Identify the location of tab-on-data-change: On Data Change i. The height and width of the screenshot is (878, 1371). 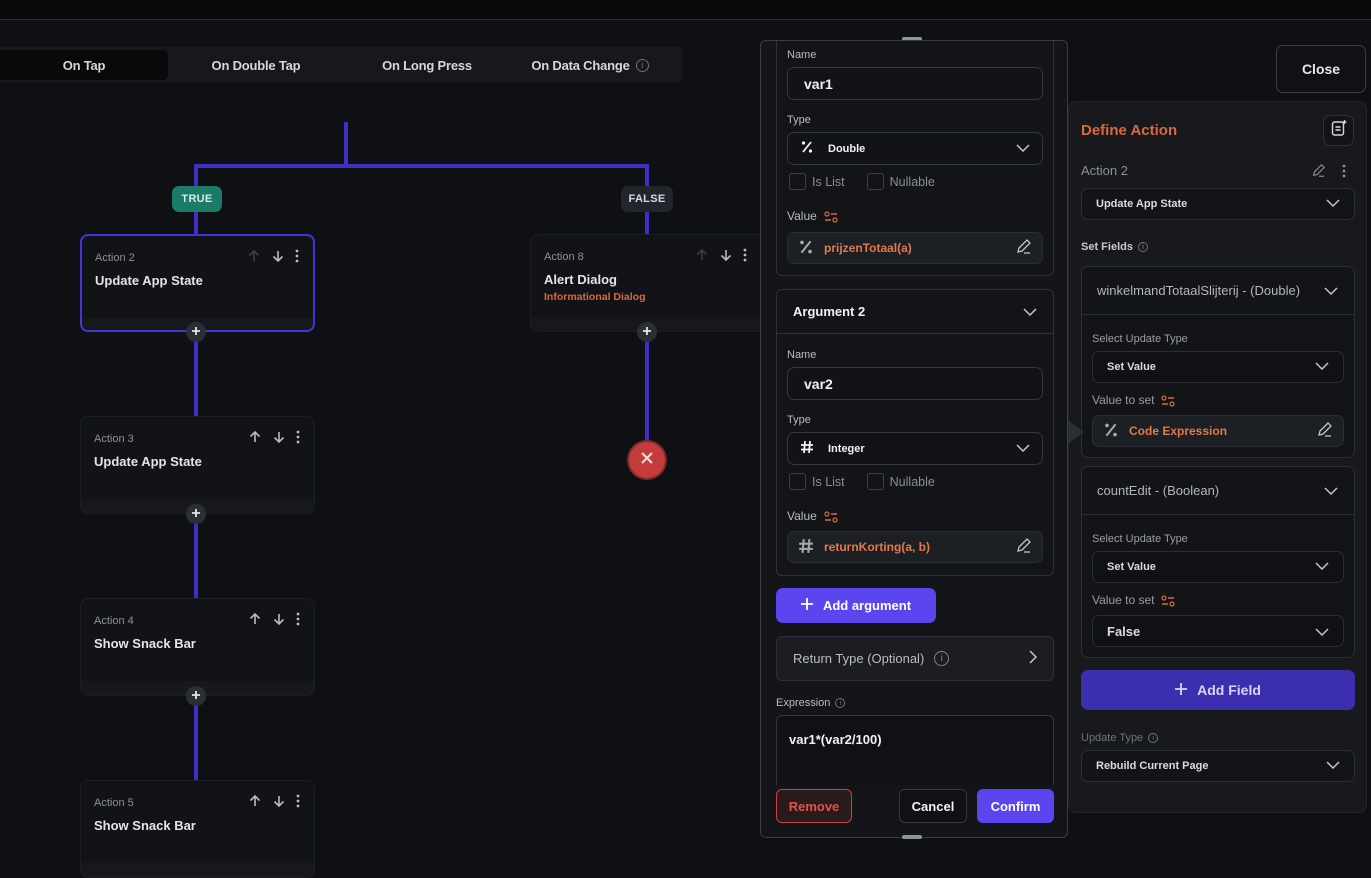
(590, 65).